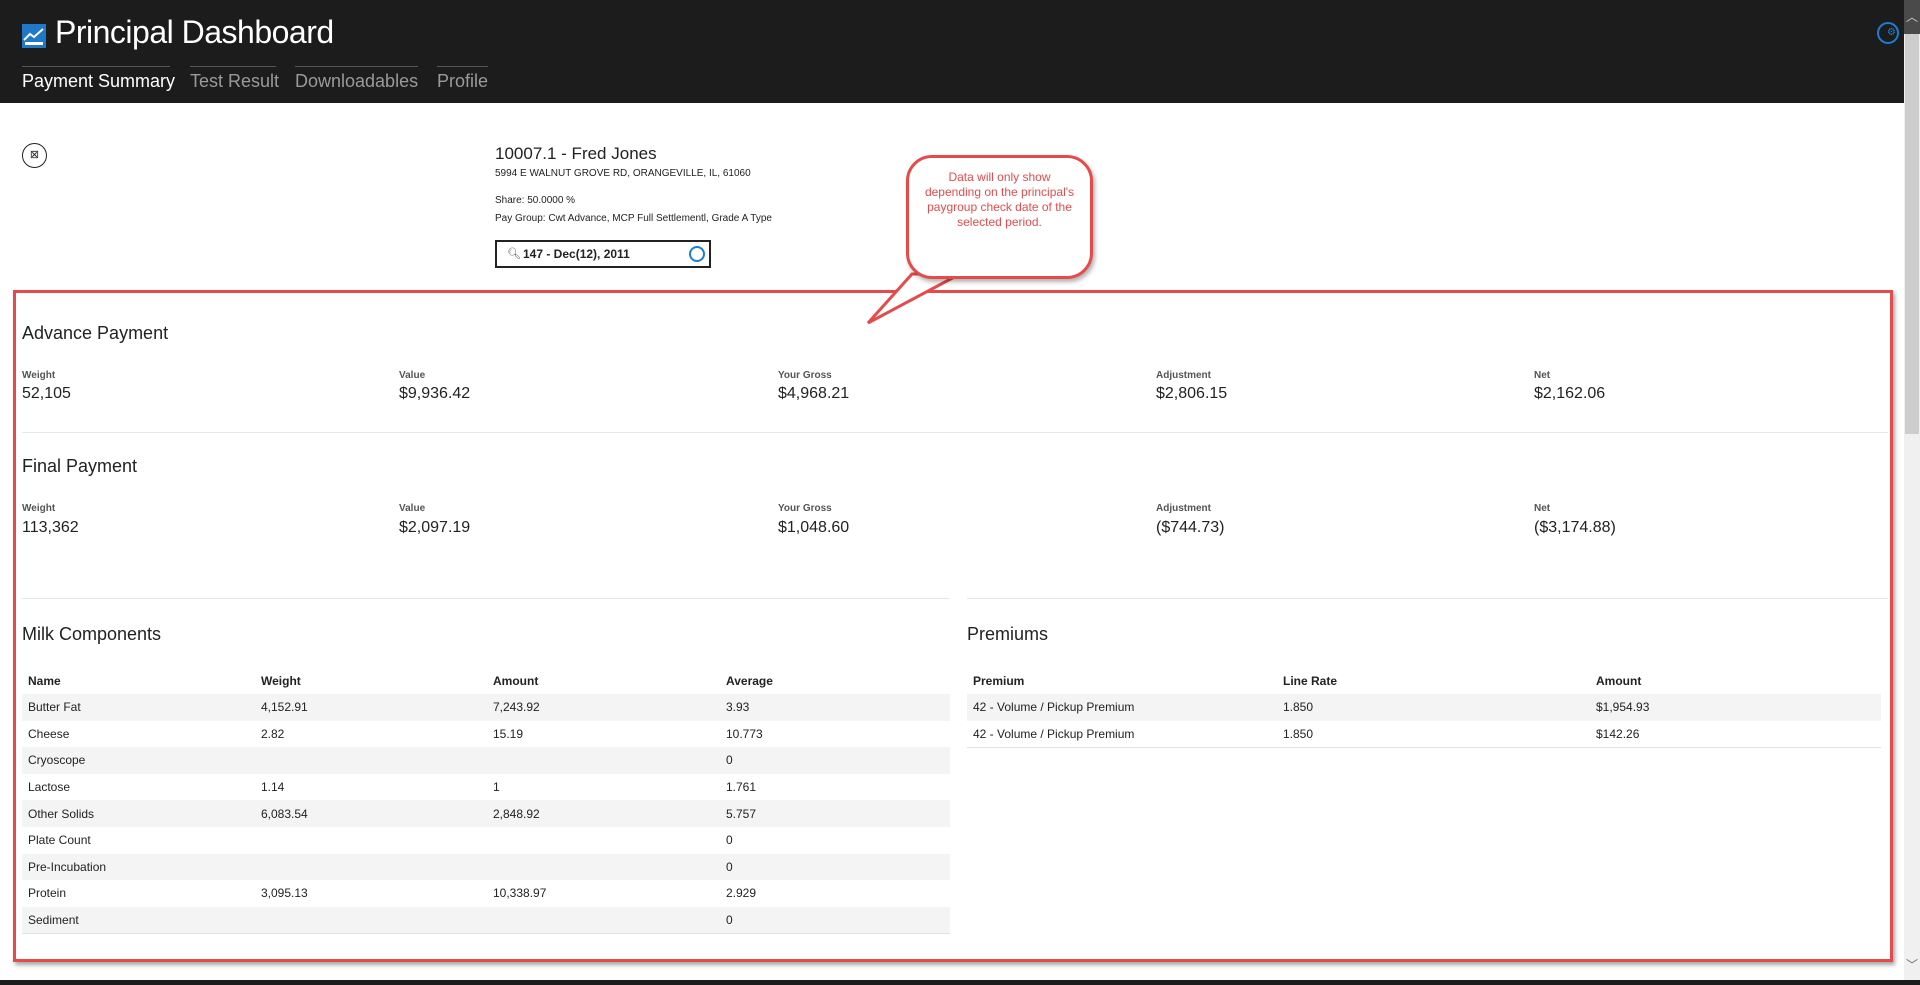 This screenshot has height=985, width=1920. I want to click on table-row: Pre-Incubation 0, so click(486, 867).